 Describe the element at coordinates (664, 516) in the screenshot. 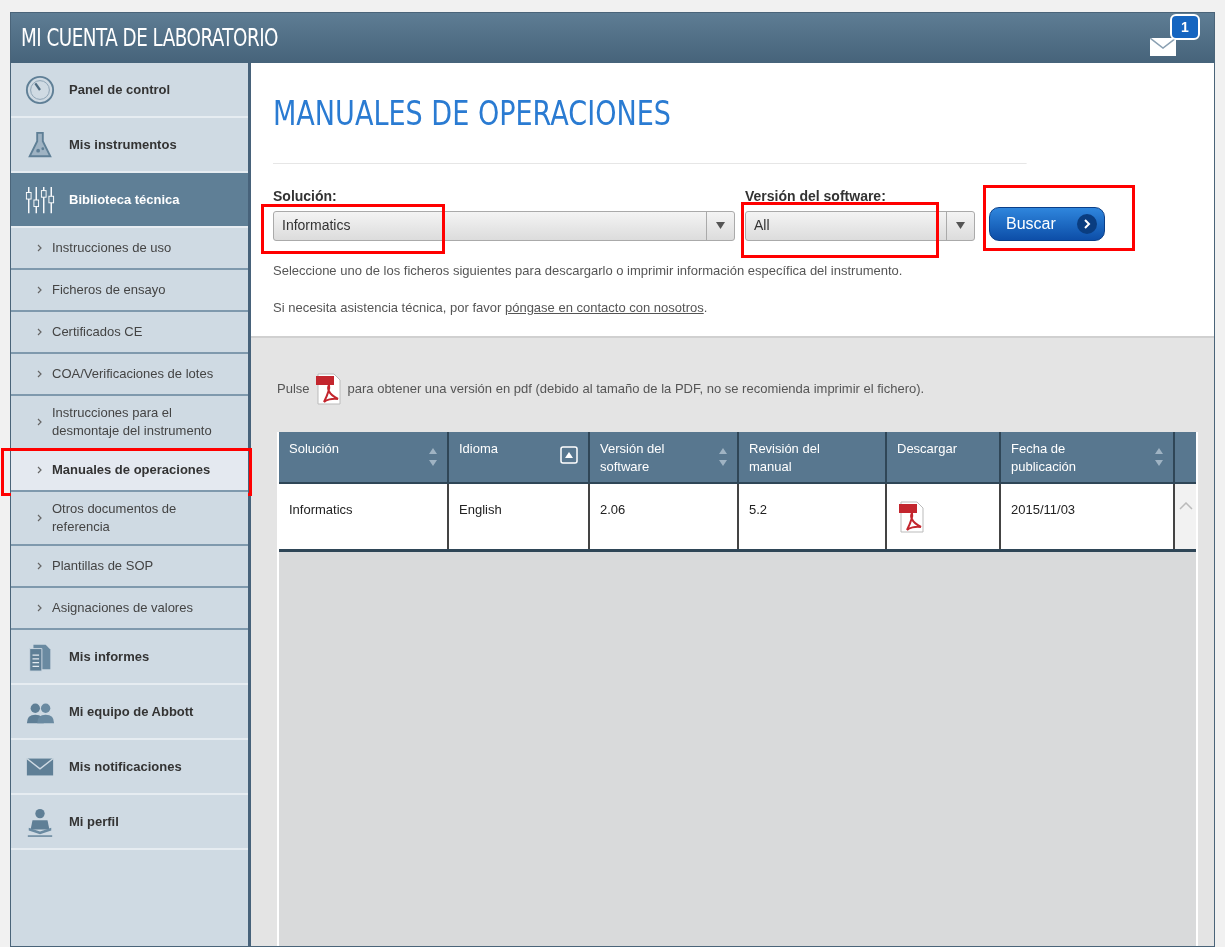

I see `table-cell: 2.06` at that location.